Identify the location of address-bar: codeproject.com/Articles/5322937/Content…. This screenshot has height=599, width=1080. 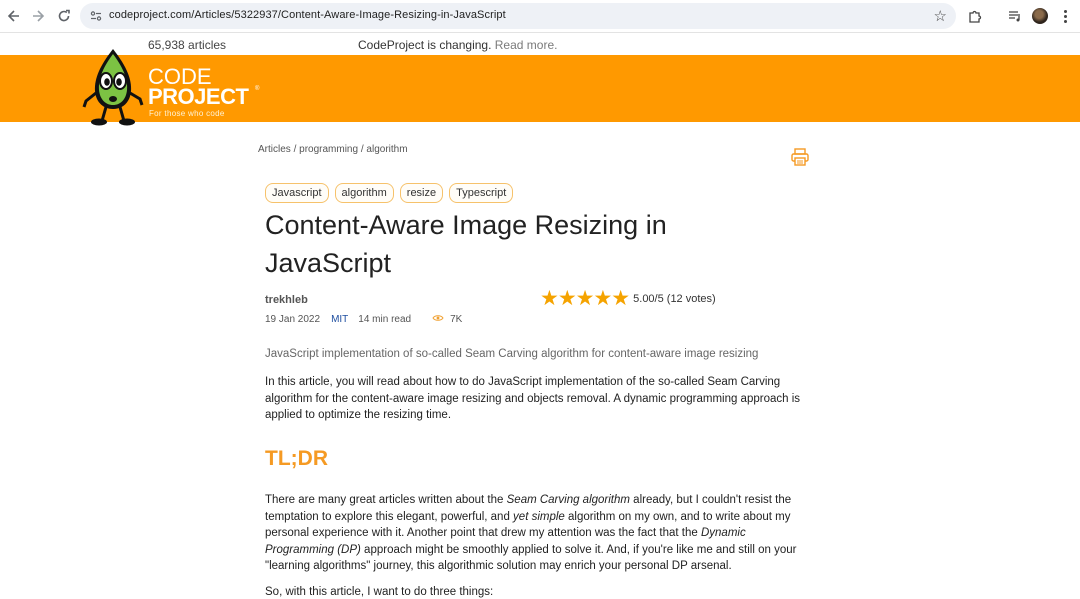
(518, 16).